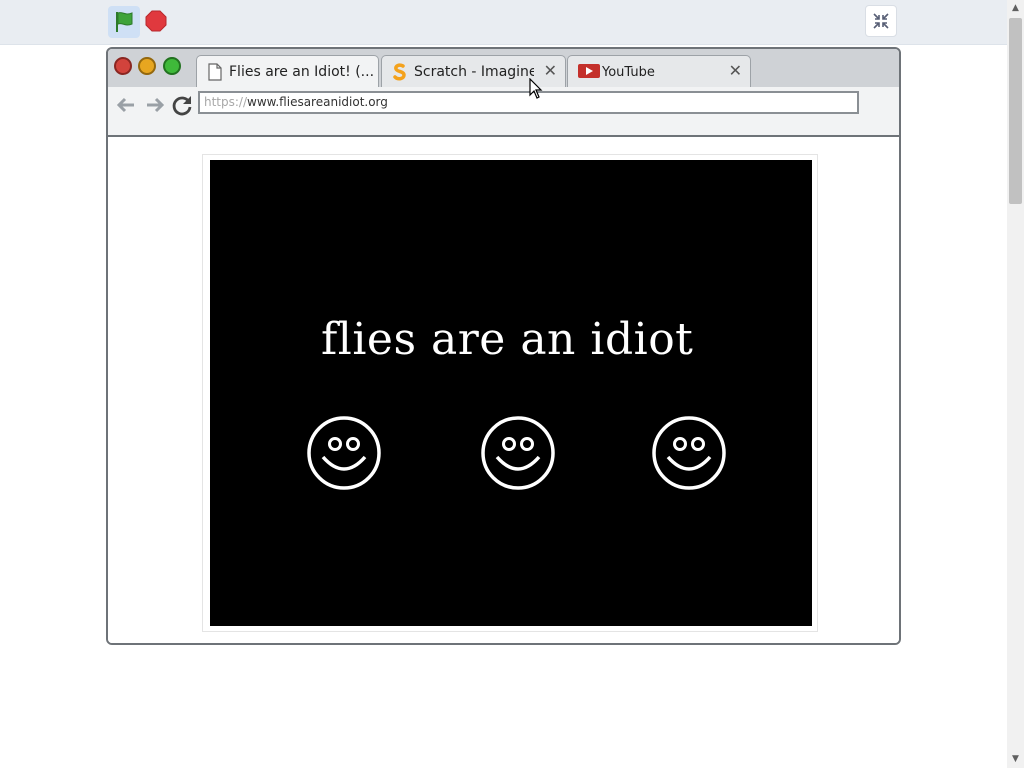 This screenshot has height=768, width=1024. What do you see at coordinates (1015, 759) in the screenshot?
I see `scroll-down-icon: ▼` at bounding box center [1015, 759].